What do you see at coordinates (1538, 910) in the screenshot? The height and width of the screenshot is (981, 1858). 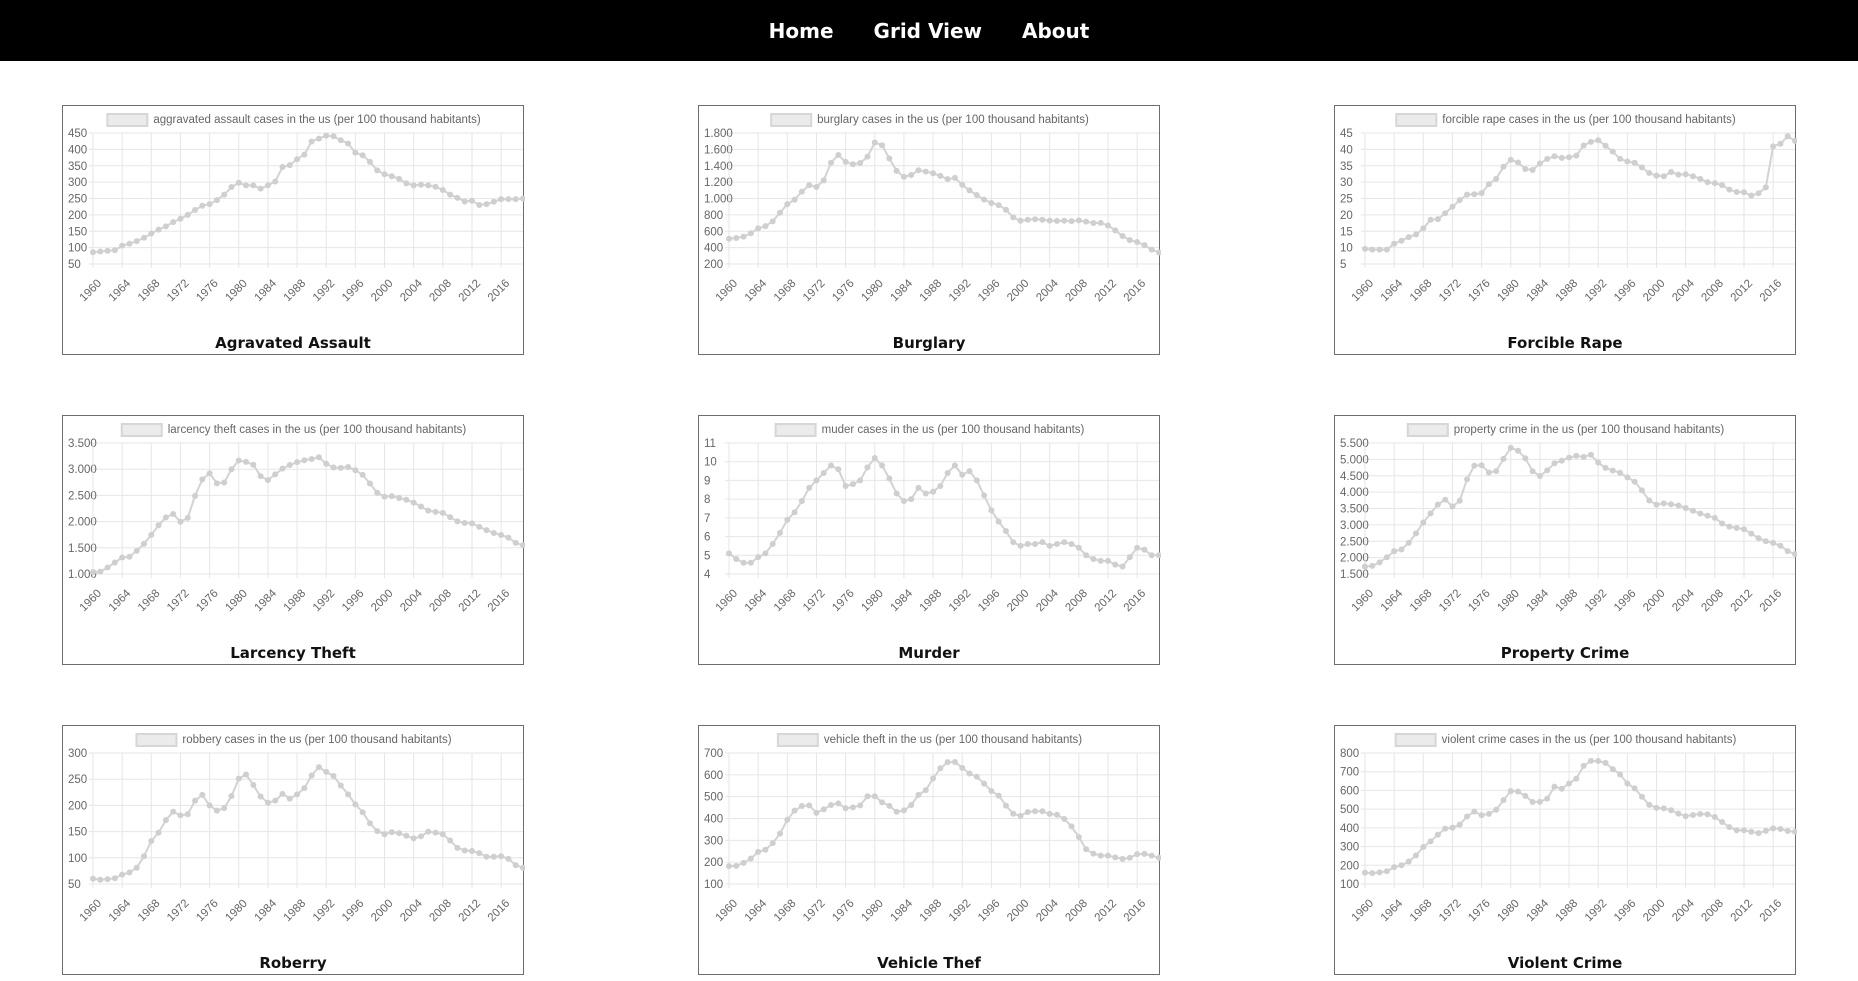 I see `x-tick-label: 1984` at bounding box center [1538, 910].